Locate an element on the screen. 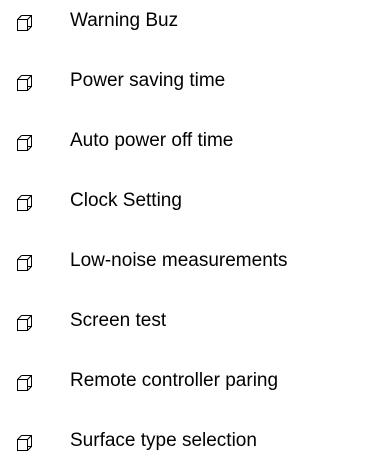 The image size is (377, 474). list-item-remote-controller-paring: Remote controller paring is located at coordinates (188, 382).